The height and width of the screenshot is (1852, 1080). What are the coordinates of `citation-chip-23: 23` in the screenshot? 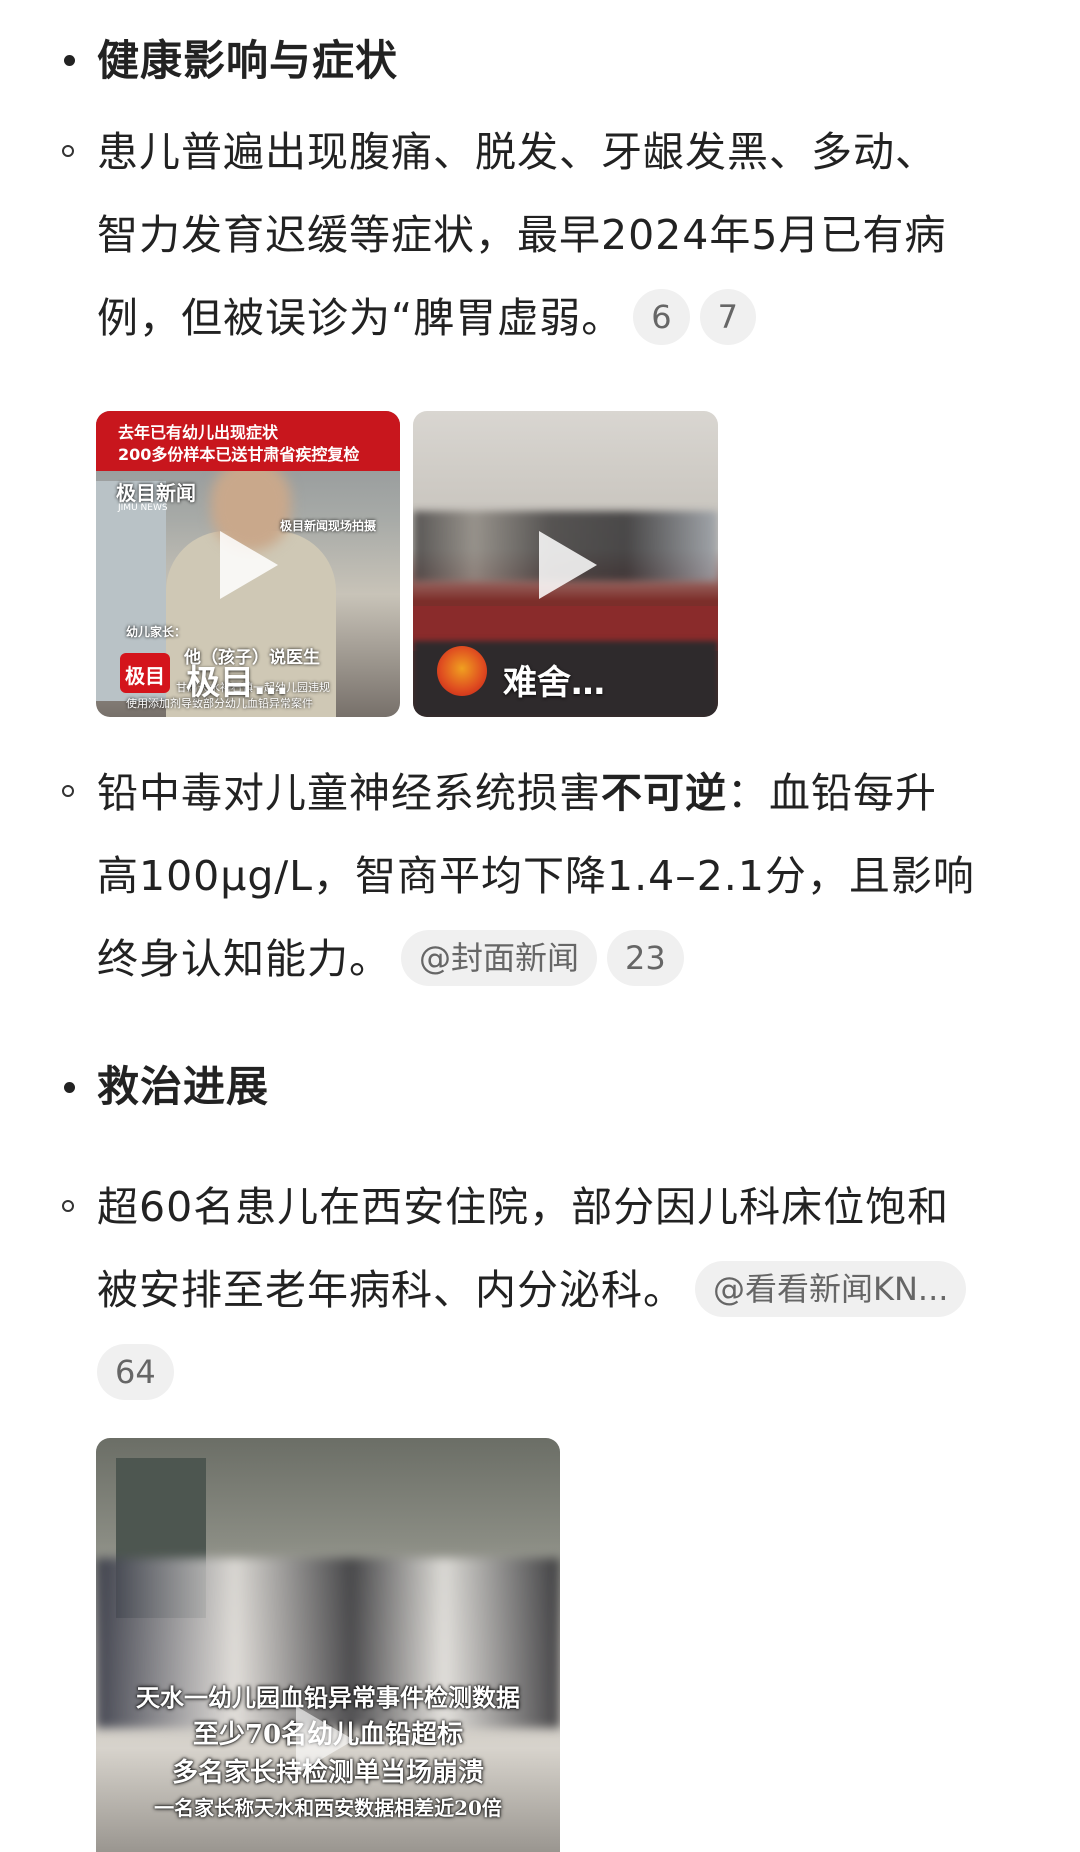 It's located at (645, 958).